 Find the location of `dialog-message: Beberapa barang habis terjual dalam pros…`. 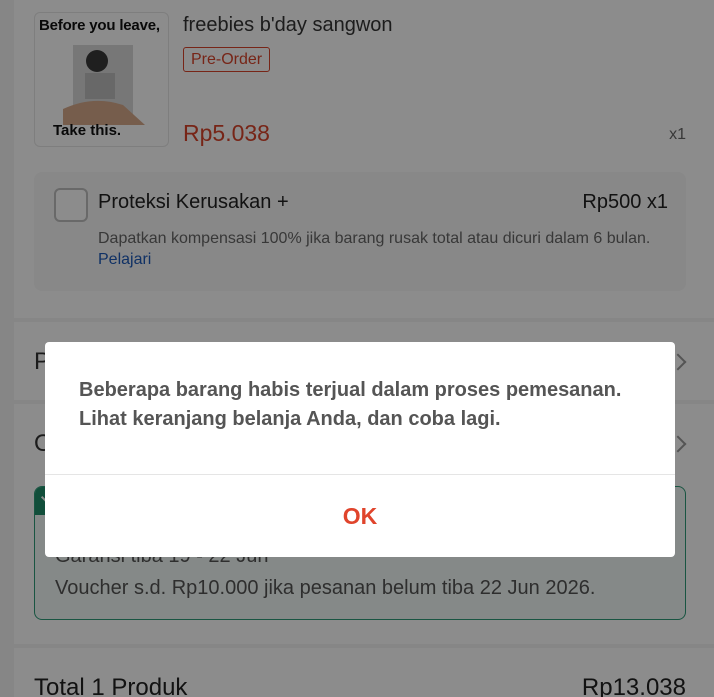

dialog-message: Beberapa barang habis terjual dalam pros… is located at coordinates (350, 404).